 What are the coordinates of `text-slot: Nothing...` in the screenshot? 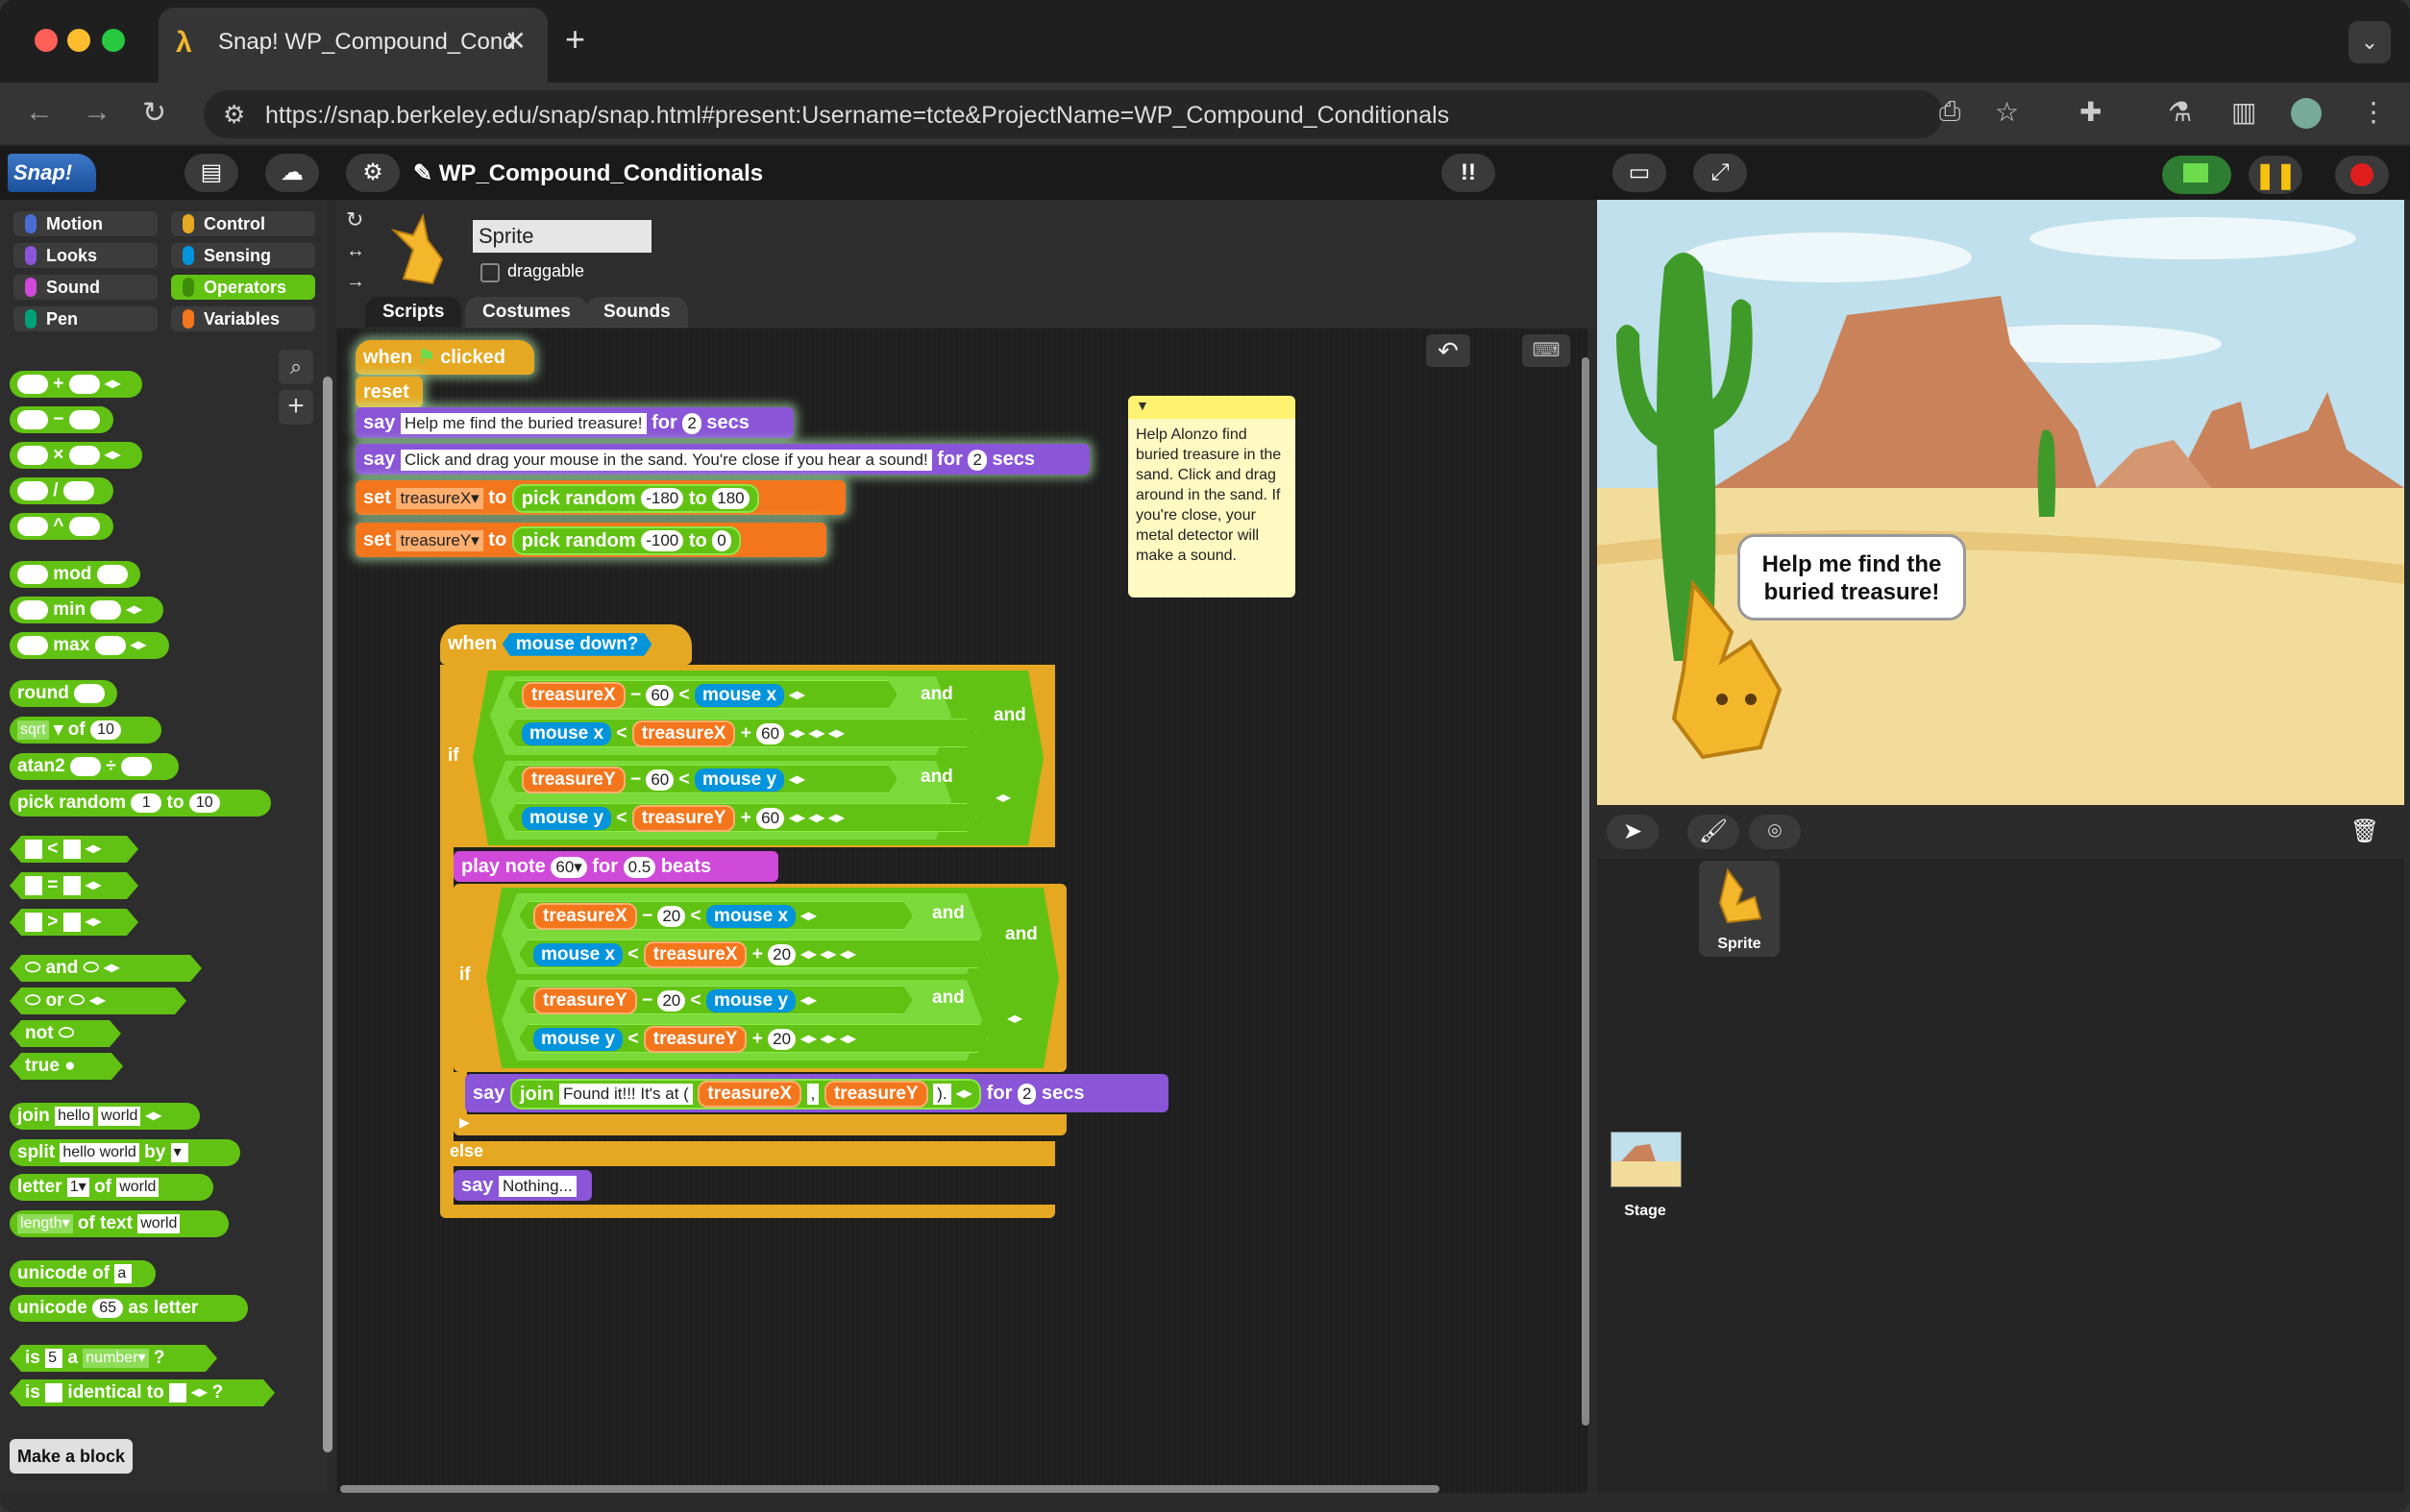 It's located at (538, 1186).